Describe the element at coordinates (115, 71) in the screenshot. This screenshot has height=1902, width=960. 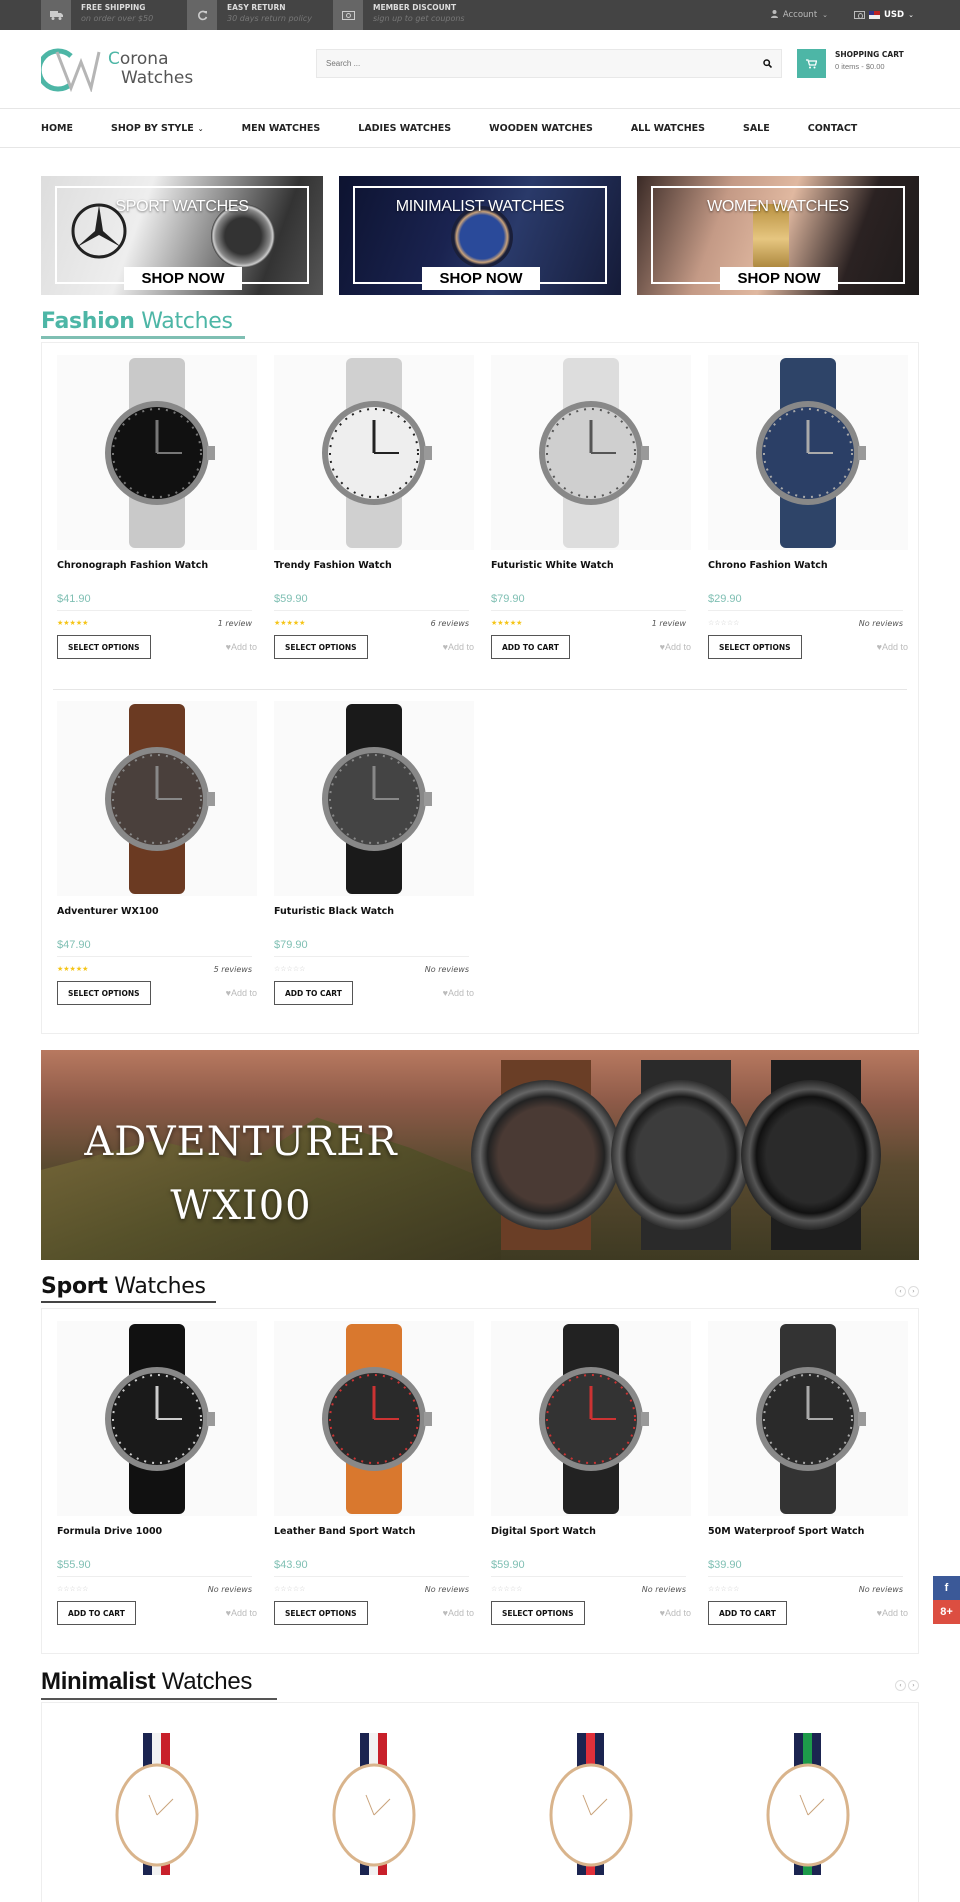
I see `logo: Corona Watches` at that location.